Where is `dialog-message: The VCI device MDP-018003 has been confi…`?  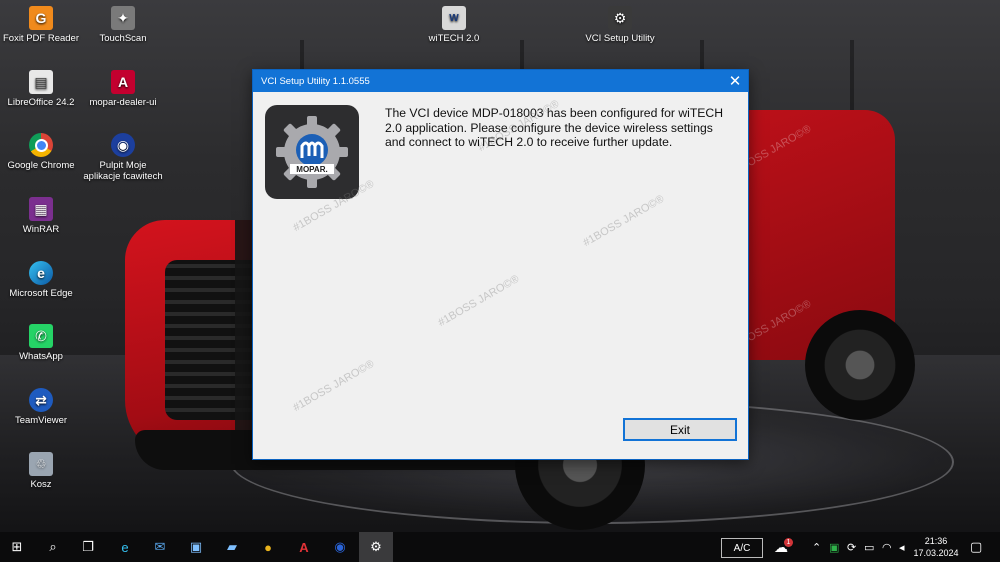 dialog-message: The VCI device MDP-018003 has been confi… is located at coordinates (554, 127).